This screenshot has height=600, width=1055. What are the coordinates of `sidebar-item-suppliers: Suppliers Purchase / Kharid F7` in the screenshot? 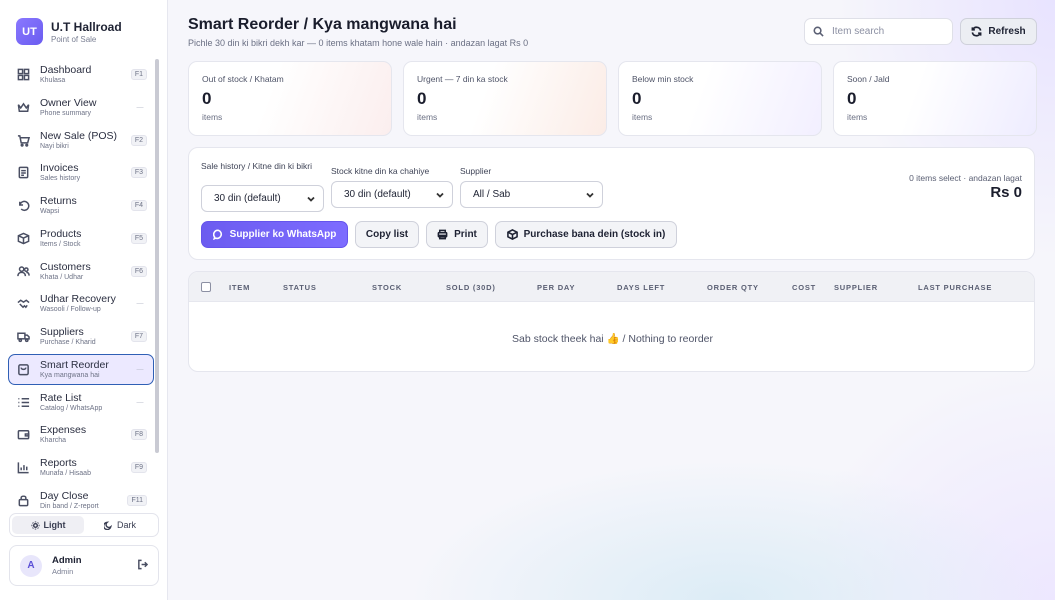 It's located at (81, 336).